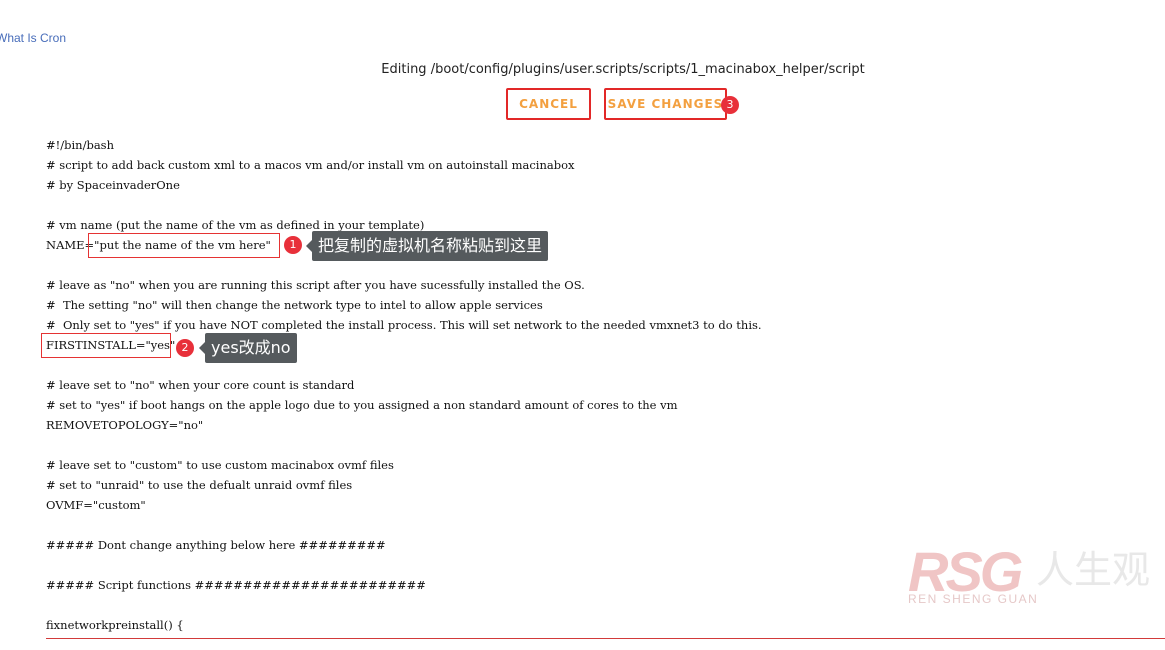  I want to click on watermark-chinese-text: 人生观, so click(1093, 570).